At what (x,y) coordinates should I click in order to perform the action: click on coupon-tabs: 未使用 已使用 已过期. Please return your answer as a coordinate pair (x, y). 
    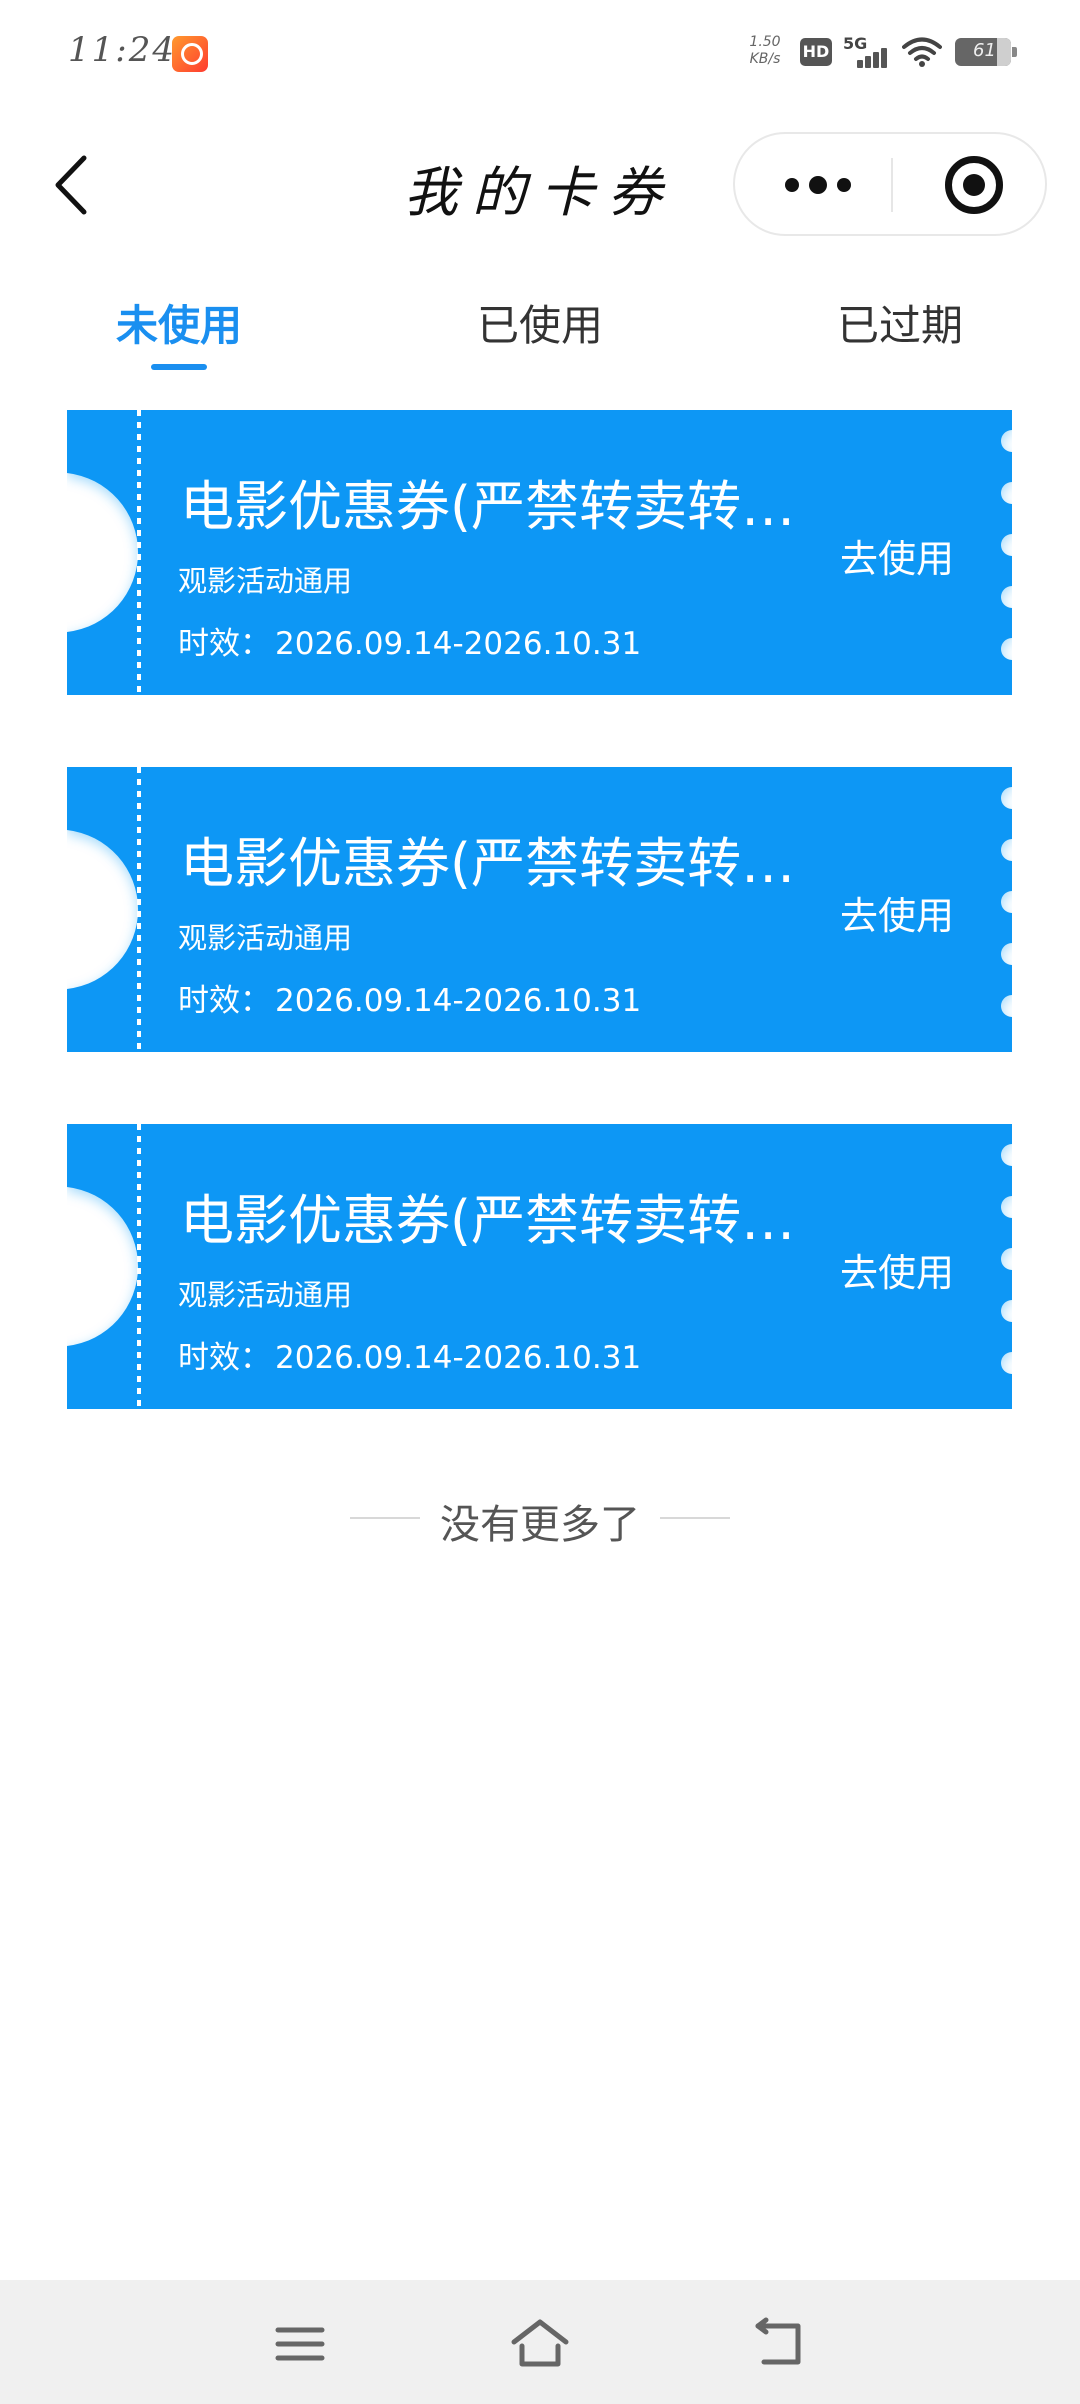
    Looking at the image, I should click on (540, 330).